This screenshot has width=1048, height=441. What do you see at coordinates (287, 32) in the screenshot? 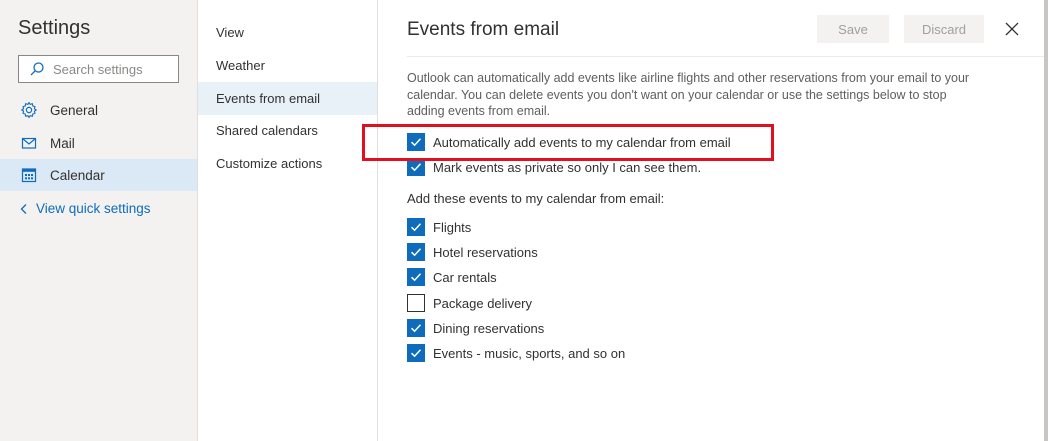
I see `subnav-item-view: View` at bounding box center [287, 32].